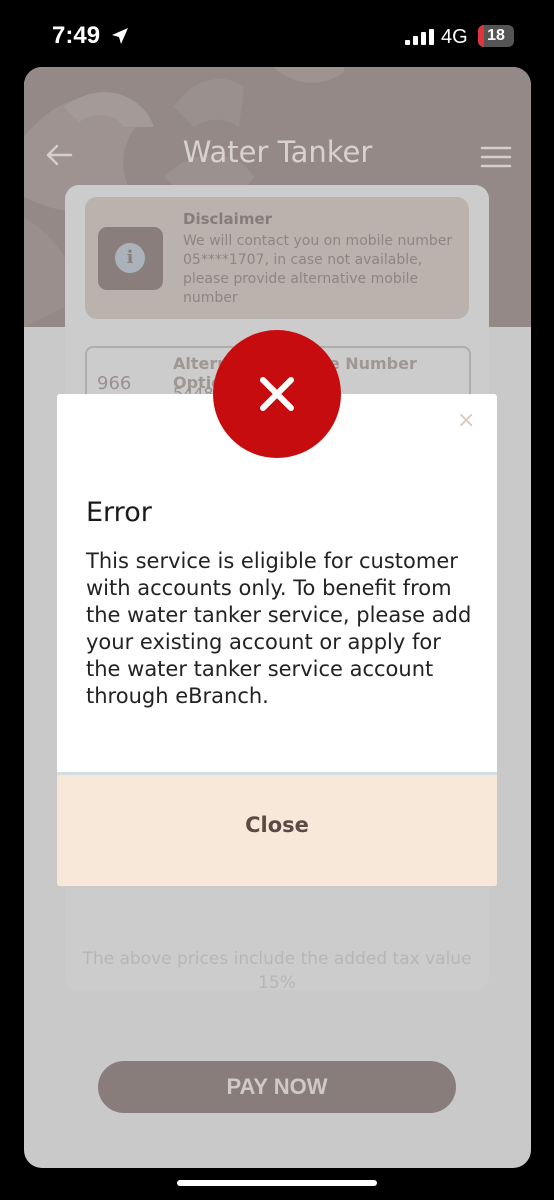 Image resolution: width=554 pixels, height=1200 pixels. I want to click on dialog-footer: Close, so click(277, 830).